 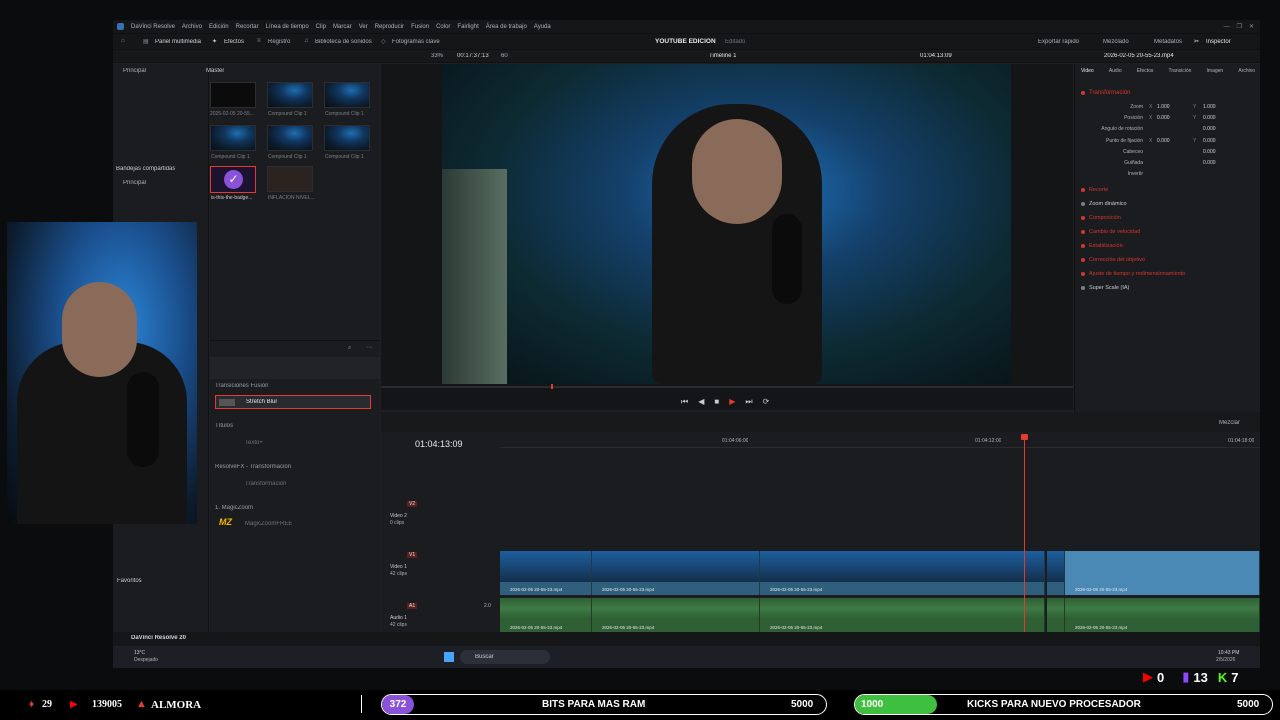 I want to click on windows-start-icon, so click(x=449, y=657).